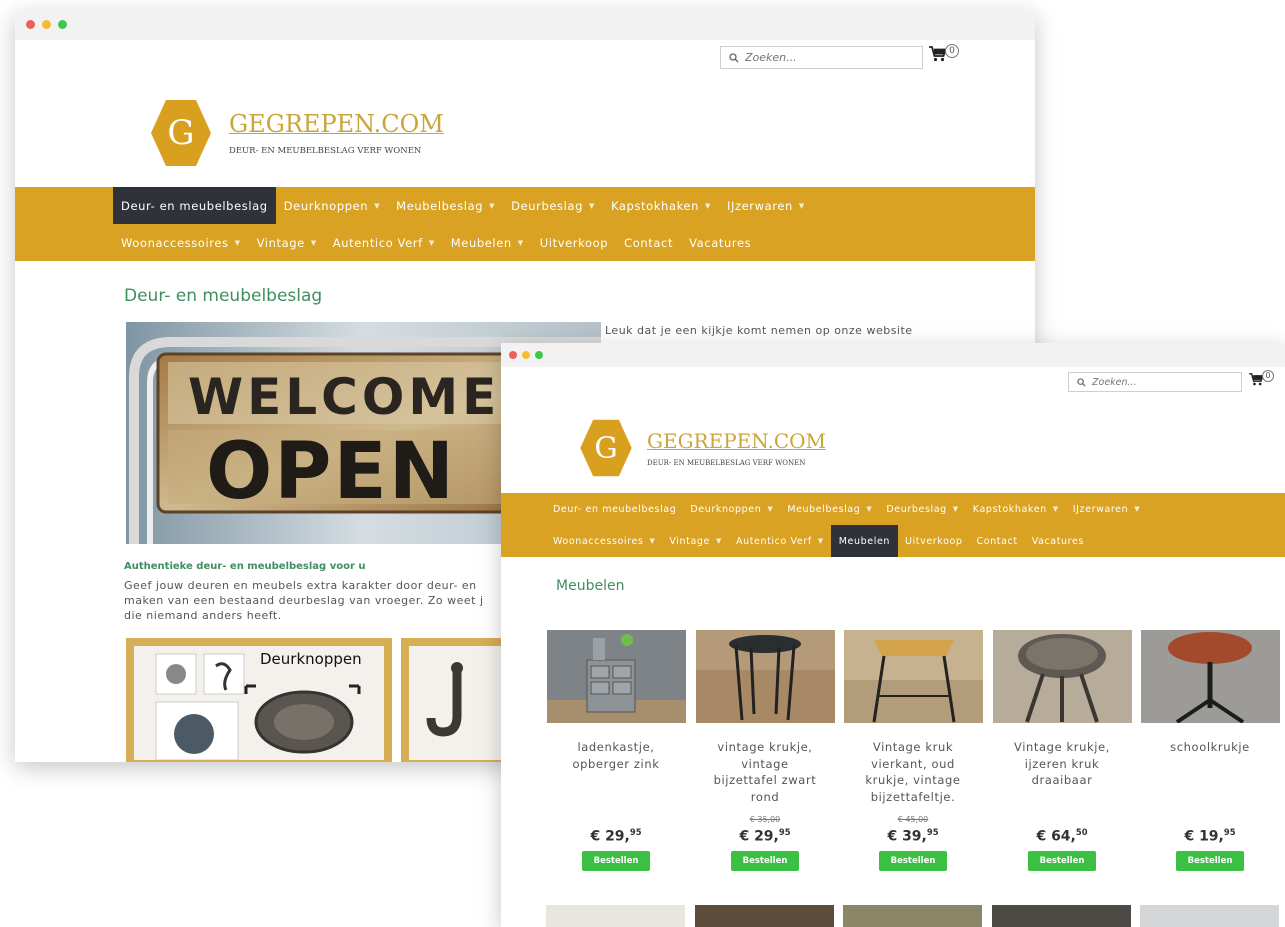  What do you see at coordinates (765, 819) in the screenshot?
I see `product-old-price: € 35,00` at bounding box center [765, 819].